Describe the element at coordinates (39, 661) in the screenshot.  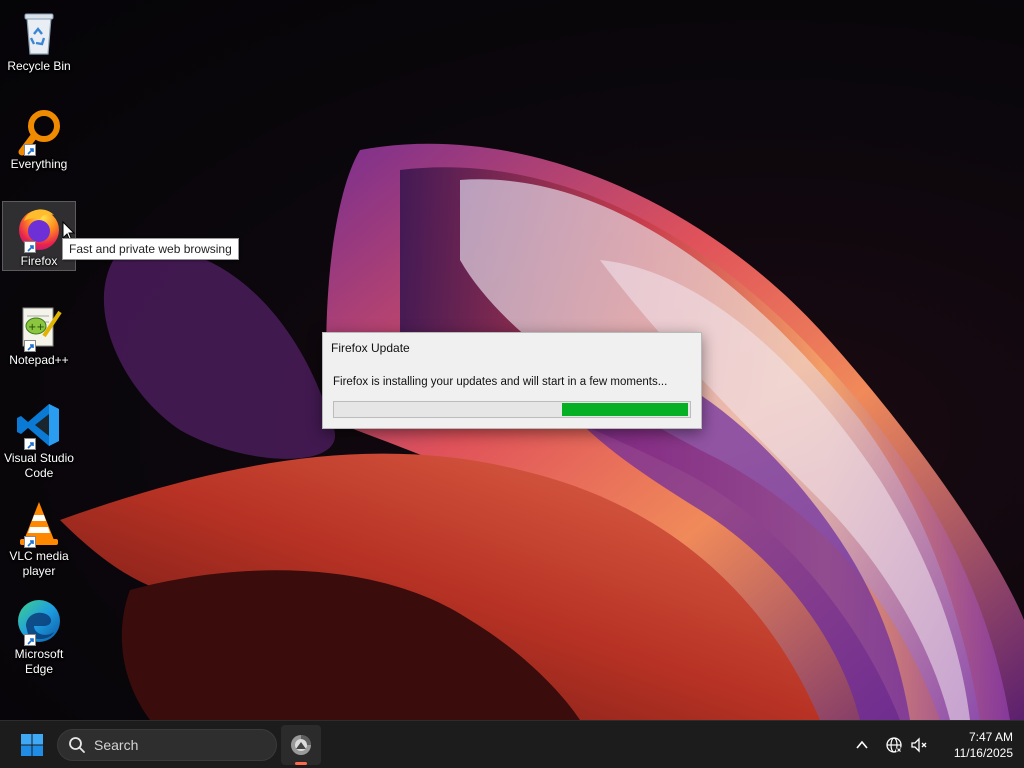
I see `desktop-icon-label: Microsoft Edge` at that location.